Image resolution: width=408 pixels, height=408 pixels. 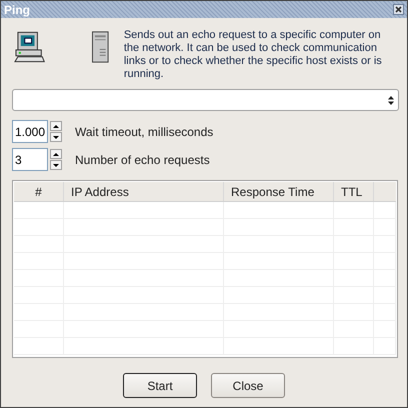 I want to click on description-text: Sends out an echo request to a specific computer on the network. It can be used to check communication links or to check whether the specific host exists or is running., so click(x=253, y=55).